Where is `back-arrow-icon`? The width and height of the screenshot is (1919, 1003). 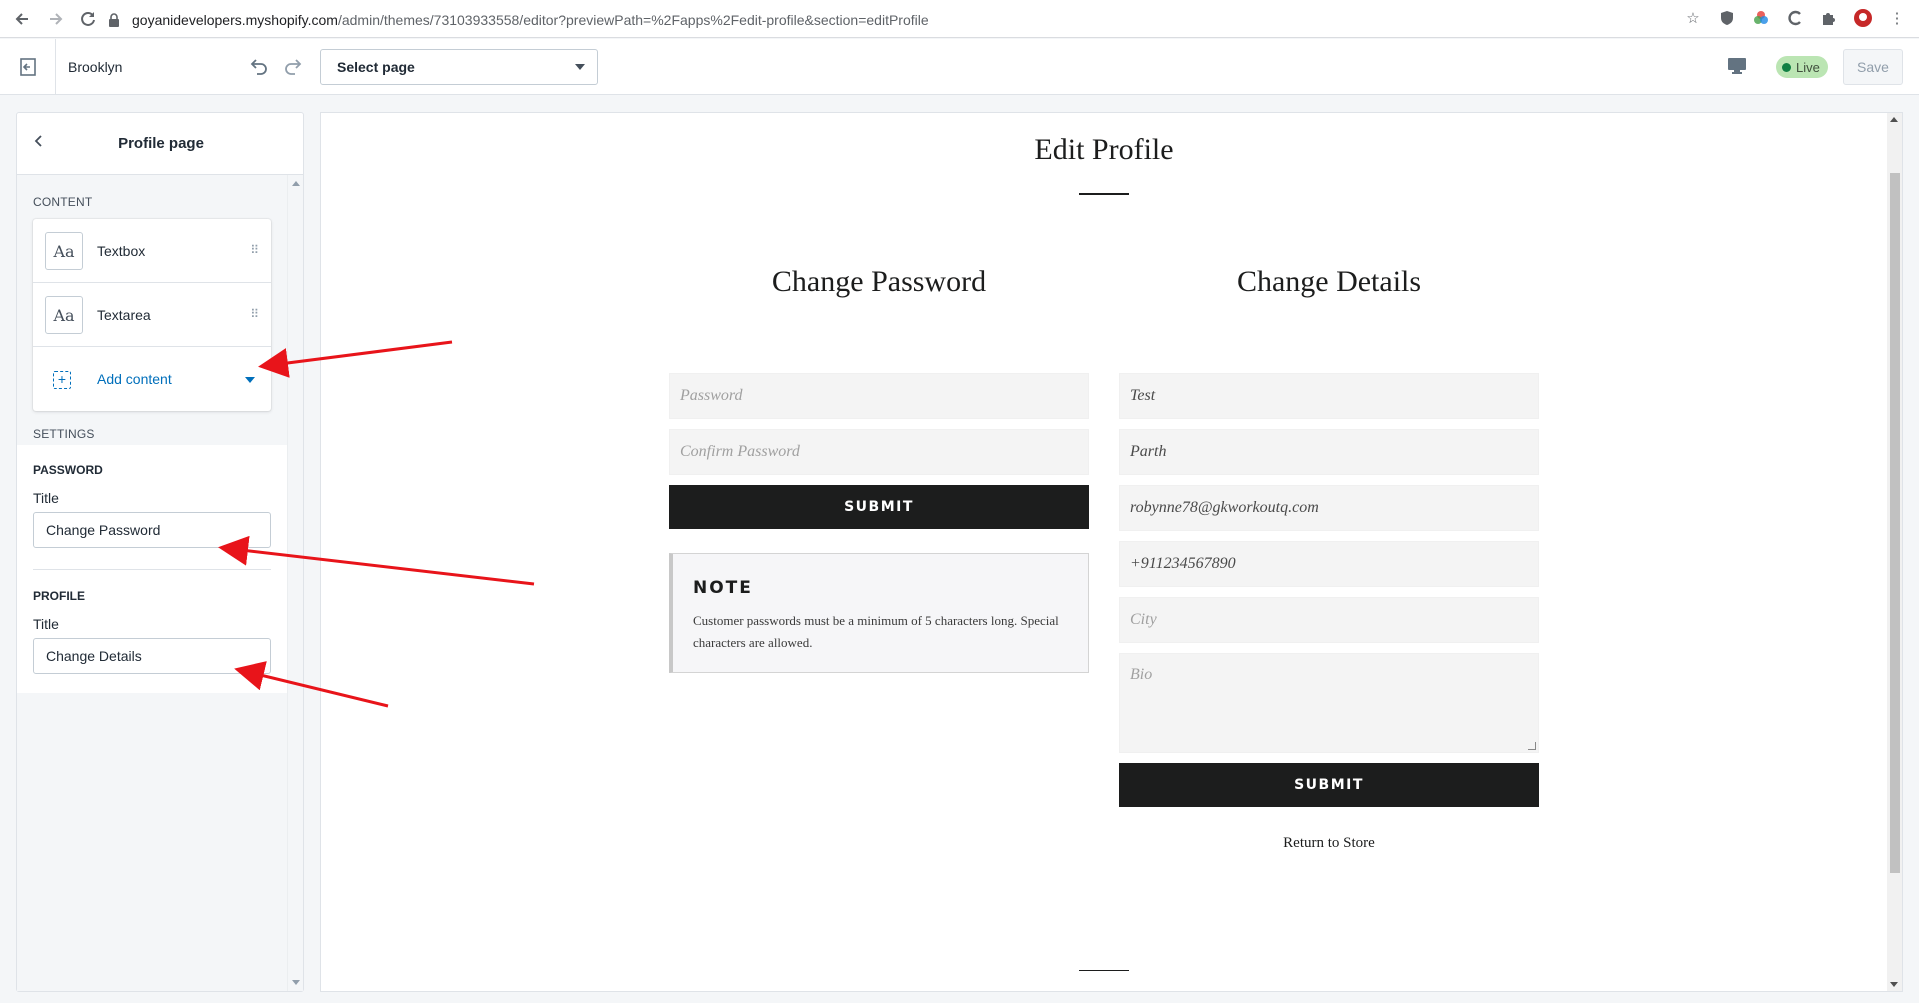
back-arrow-icon is located at coordinates (22, 19).